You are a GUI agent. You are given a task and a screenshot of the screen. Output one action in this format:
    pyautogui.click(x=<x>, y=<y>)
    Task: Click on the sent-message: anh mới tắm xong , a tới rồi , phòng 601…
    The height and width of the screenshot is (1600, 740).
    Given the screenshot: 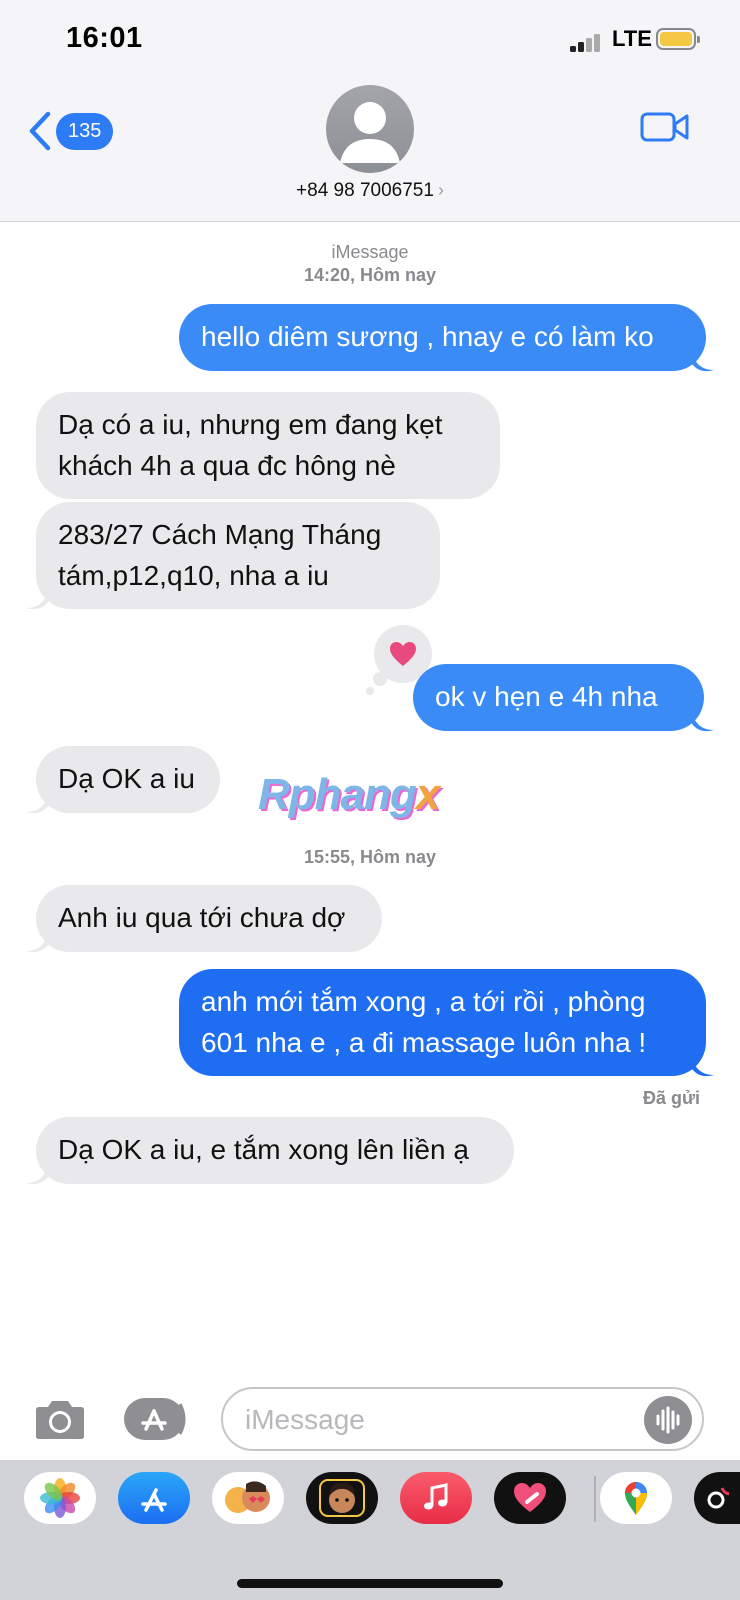 What is the action you would take?
    pyautogui.click(x=442, y=1022)
    